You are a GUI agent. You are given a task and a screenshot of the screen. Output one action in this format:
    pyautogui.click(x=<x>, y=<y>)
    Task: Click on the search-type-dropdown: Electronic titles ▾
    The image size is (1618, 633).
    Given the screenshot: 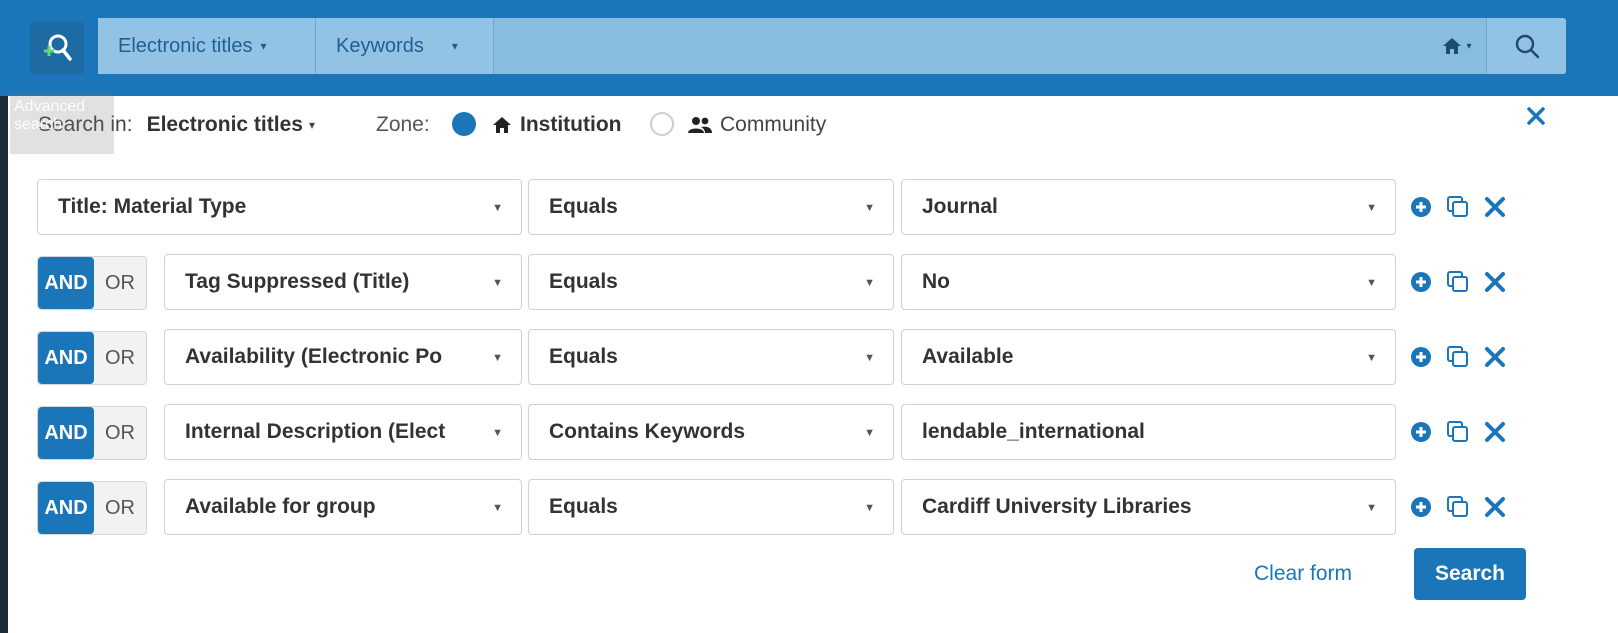 What is the action you would take?
    pyautogui.click(x=207, y=46)
    